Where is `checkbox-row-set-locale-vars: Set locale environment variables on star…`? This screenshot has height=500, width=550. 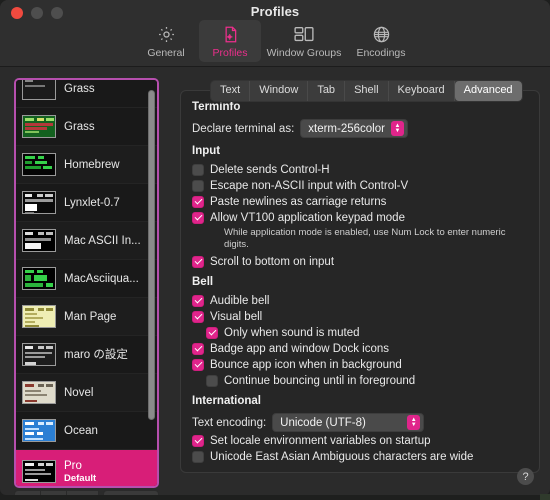 checkbox-row-set-locale-vars: Set locale environment variables on star… is located at coordinates (361, 441).